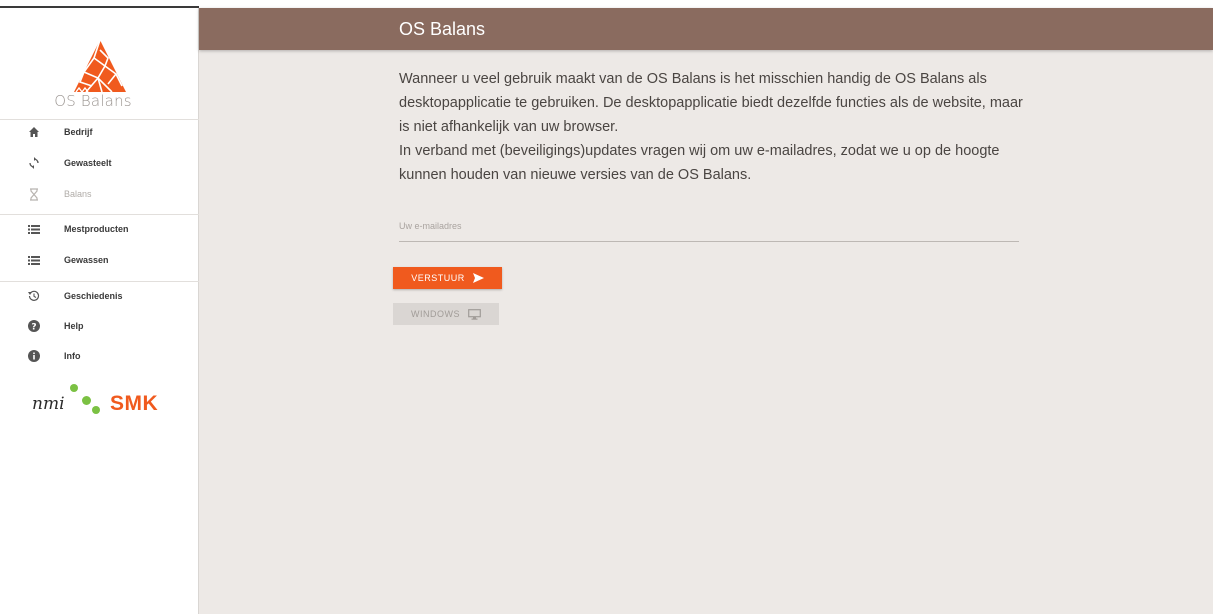  Describe the element at coordinates (134, 403) in the screenshot. I see `smk-logo: SMK` at that location.